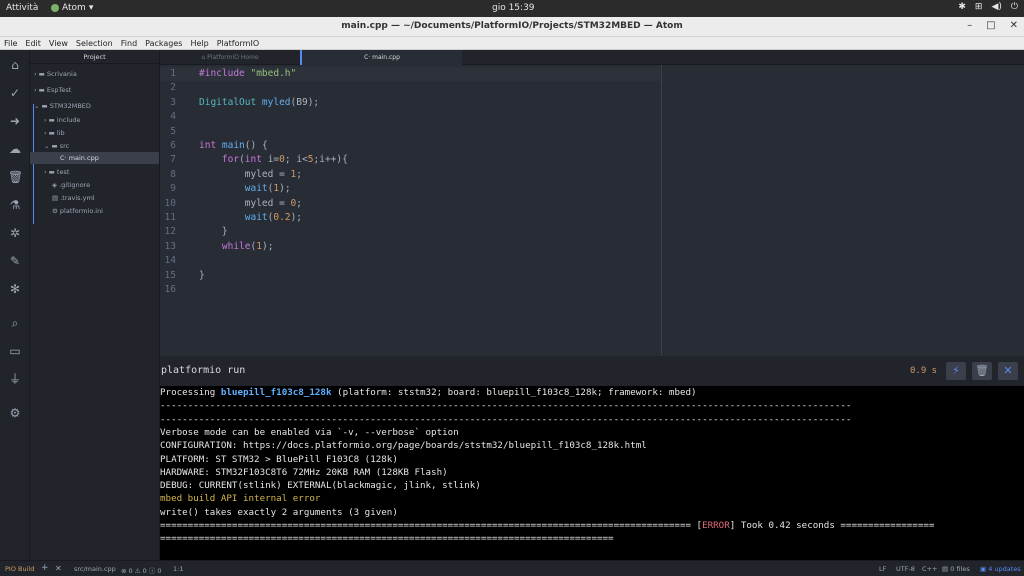  I want to click on wrap-guide, so click(661, 210).